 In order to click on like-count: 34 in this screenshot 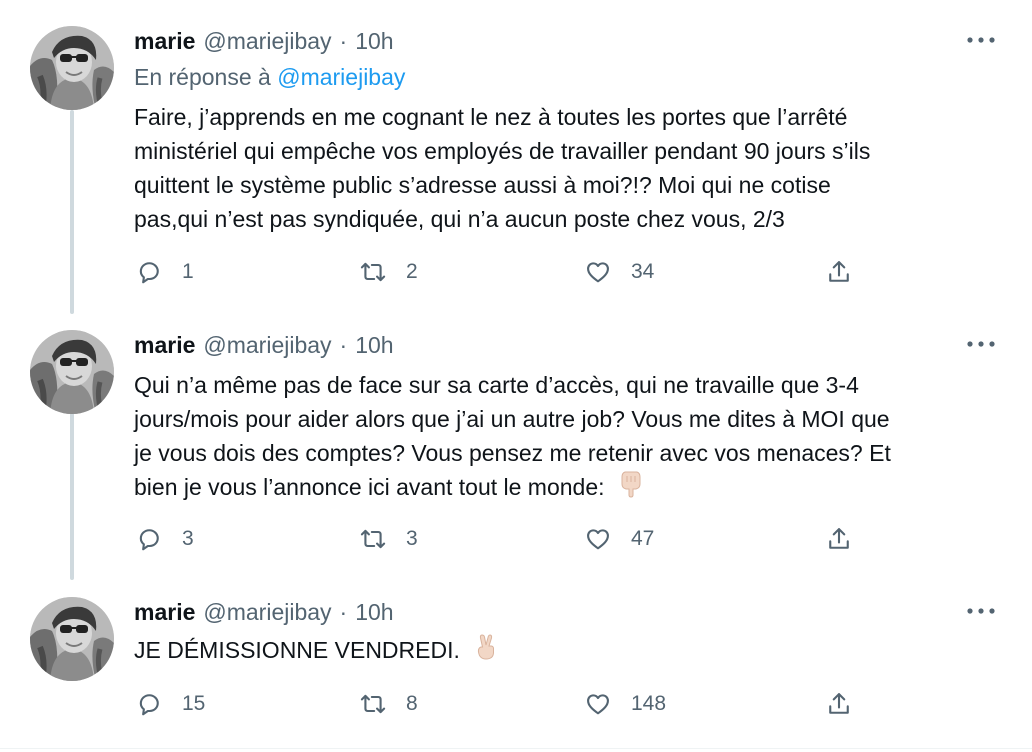, I will do `click(643, 271)`.